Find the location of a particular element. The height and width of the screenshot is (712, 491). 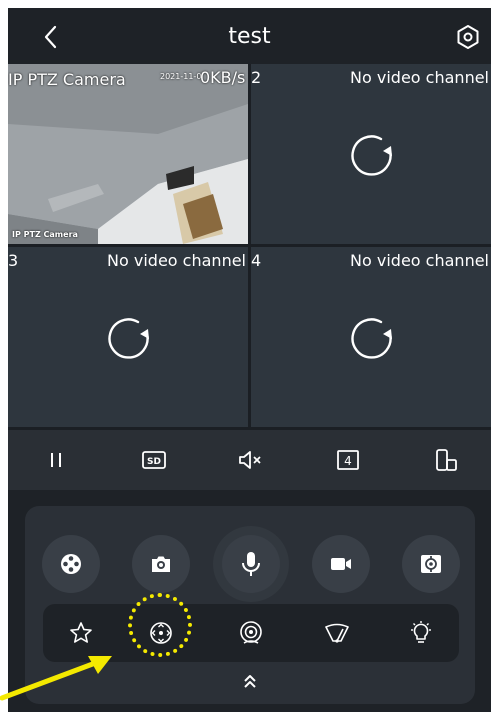

mute-icon is located at coordinates (250, 460).